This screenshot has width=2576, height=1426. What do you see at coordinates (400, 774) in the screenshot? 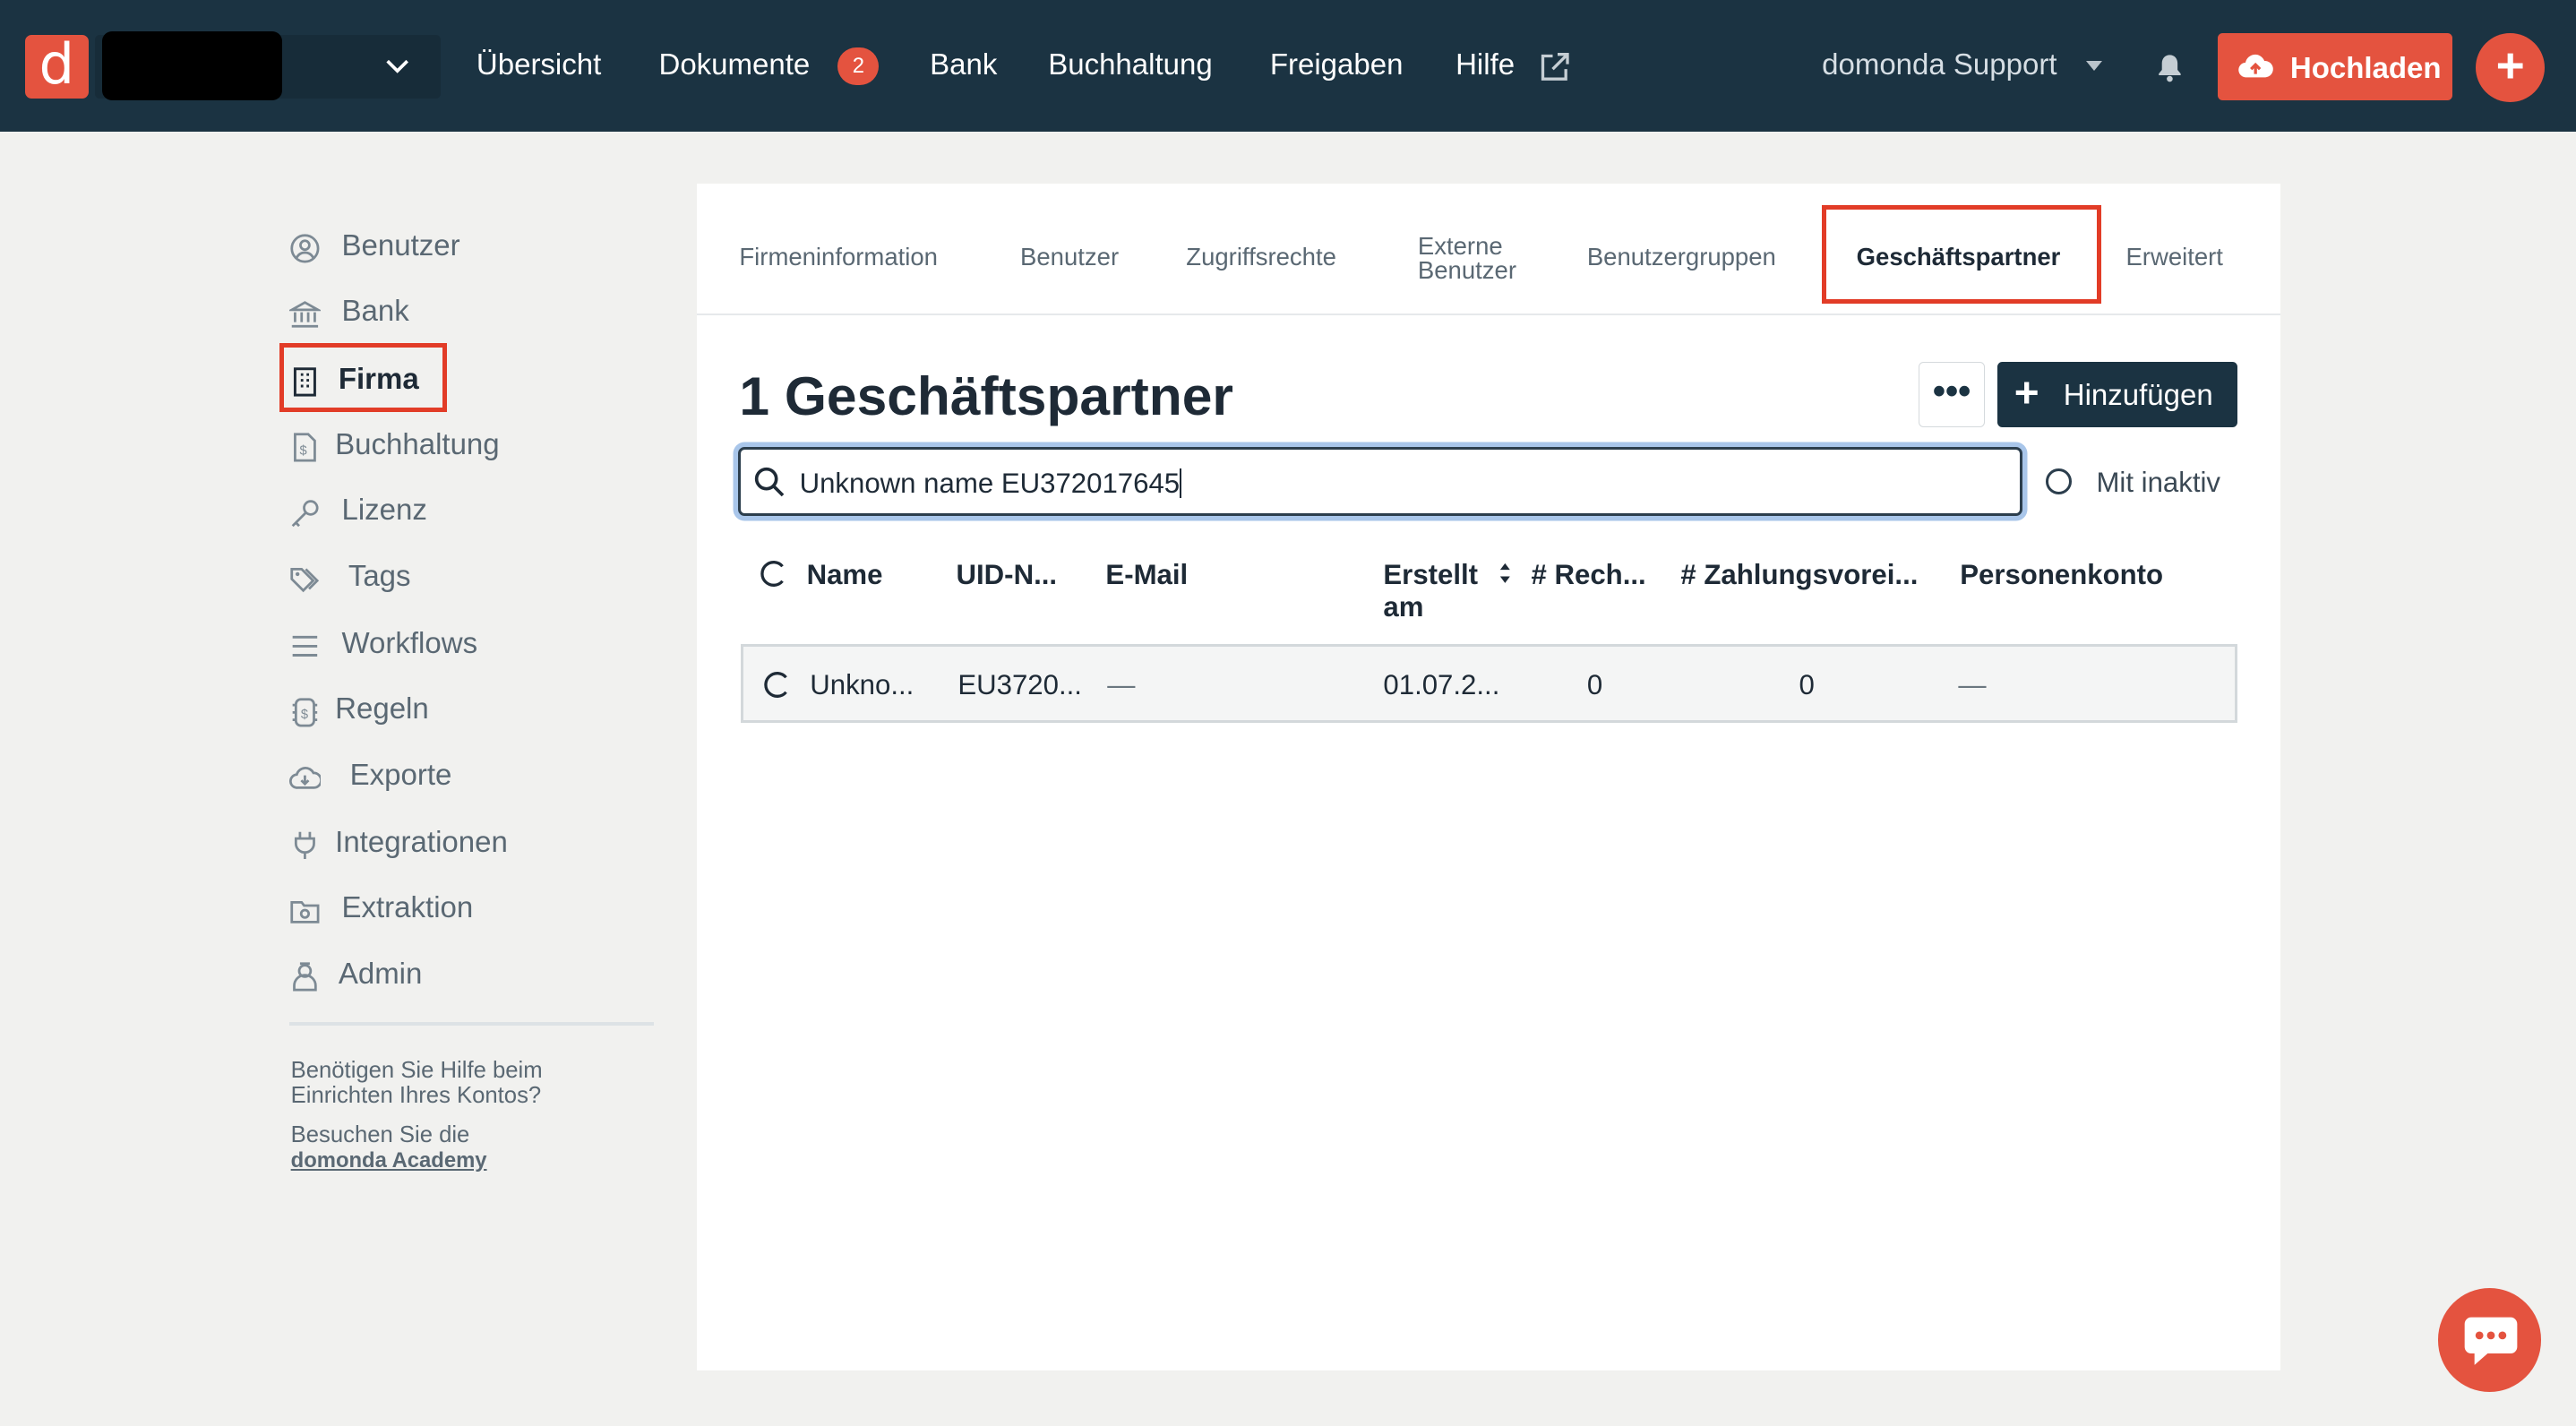
I see `sidebar-item-label: Exporte` at bounding box center [400, 774].